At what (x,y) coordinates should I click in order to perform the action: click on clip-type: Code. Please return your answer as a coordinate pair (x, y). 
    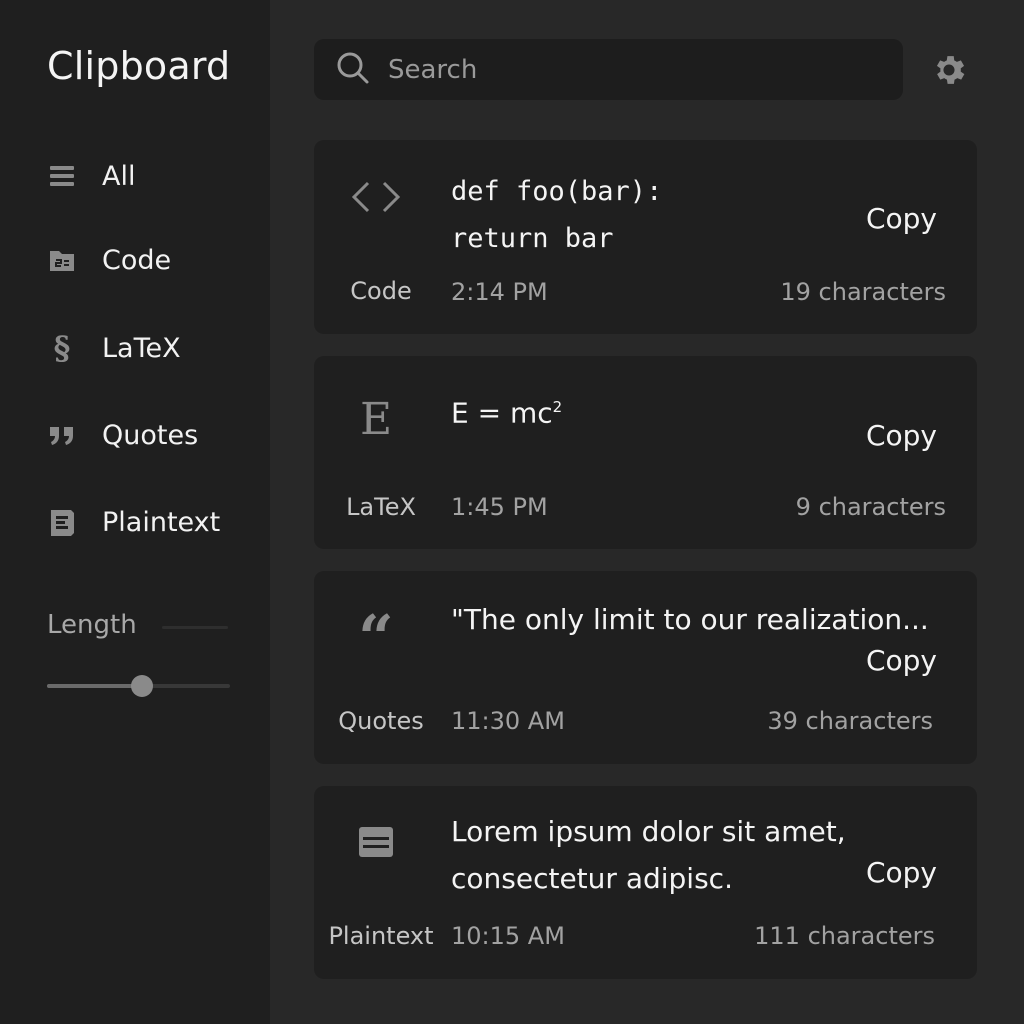
    Looking at the image, I should click on (381, 291).